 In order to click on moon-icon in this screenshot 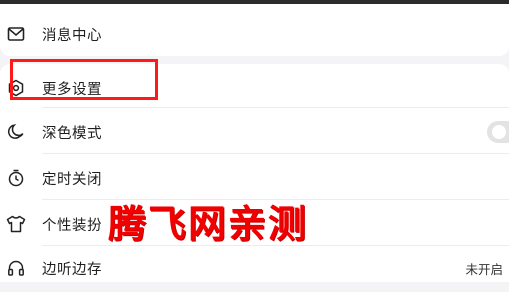, I will do `click(16, 132)`.